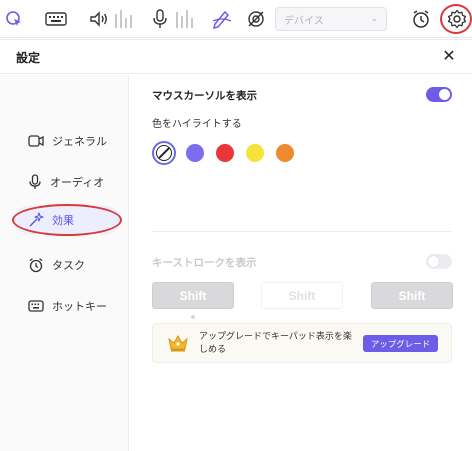  I want to click on color-swatch-yellow, so click(255, 153).